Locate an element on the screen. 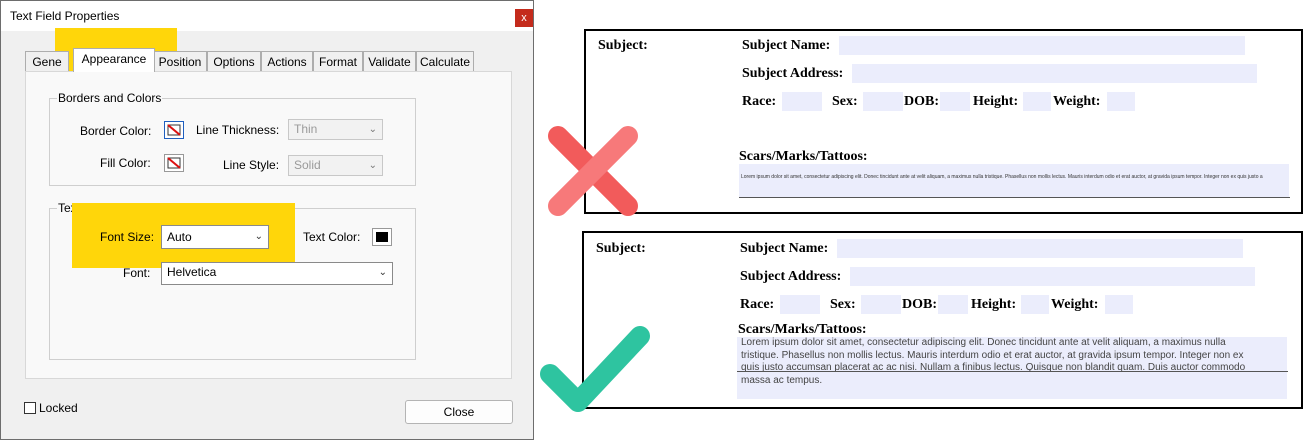  scars-text-line: massa ac tempus. is located at coordinates (782, 380).